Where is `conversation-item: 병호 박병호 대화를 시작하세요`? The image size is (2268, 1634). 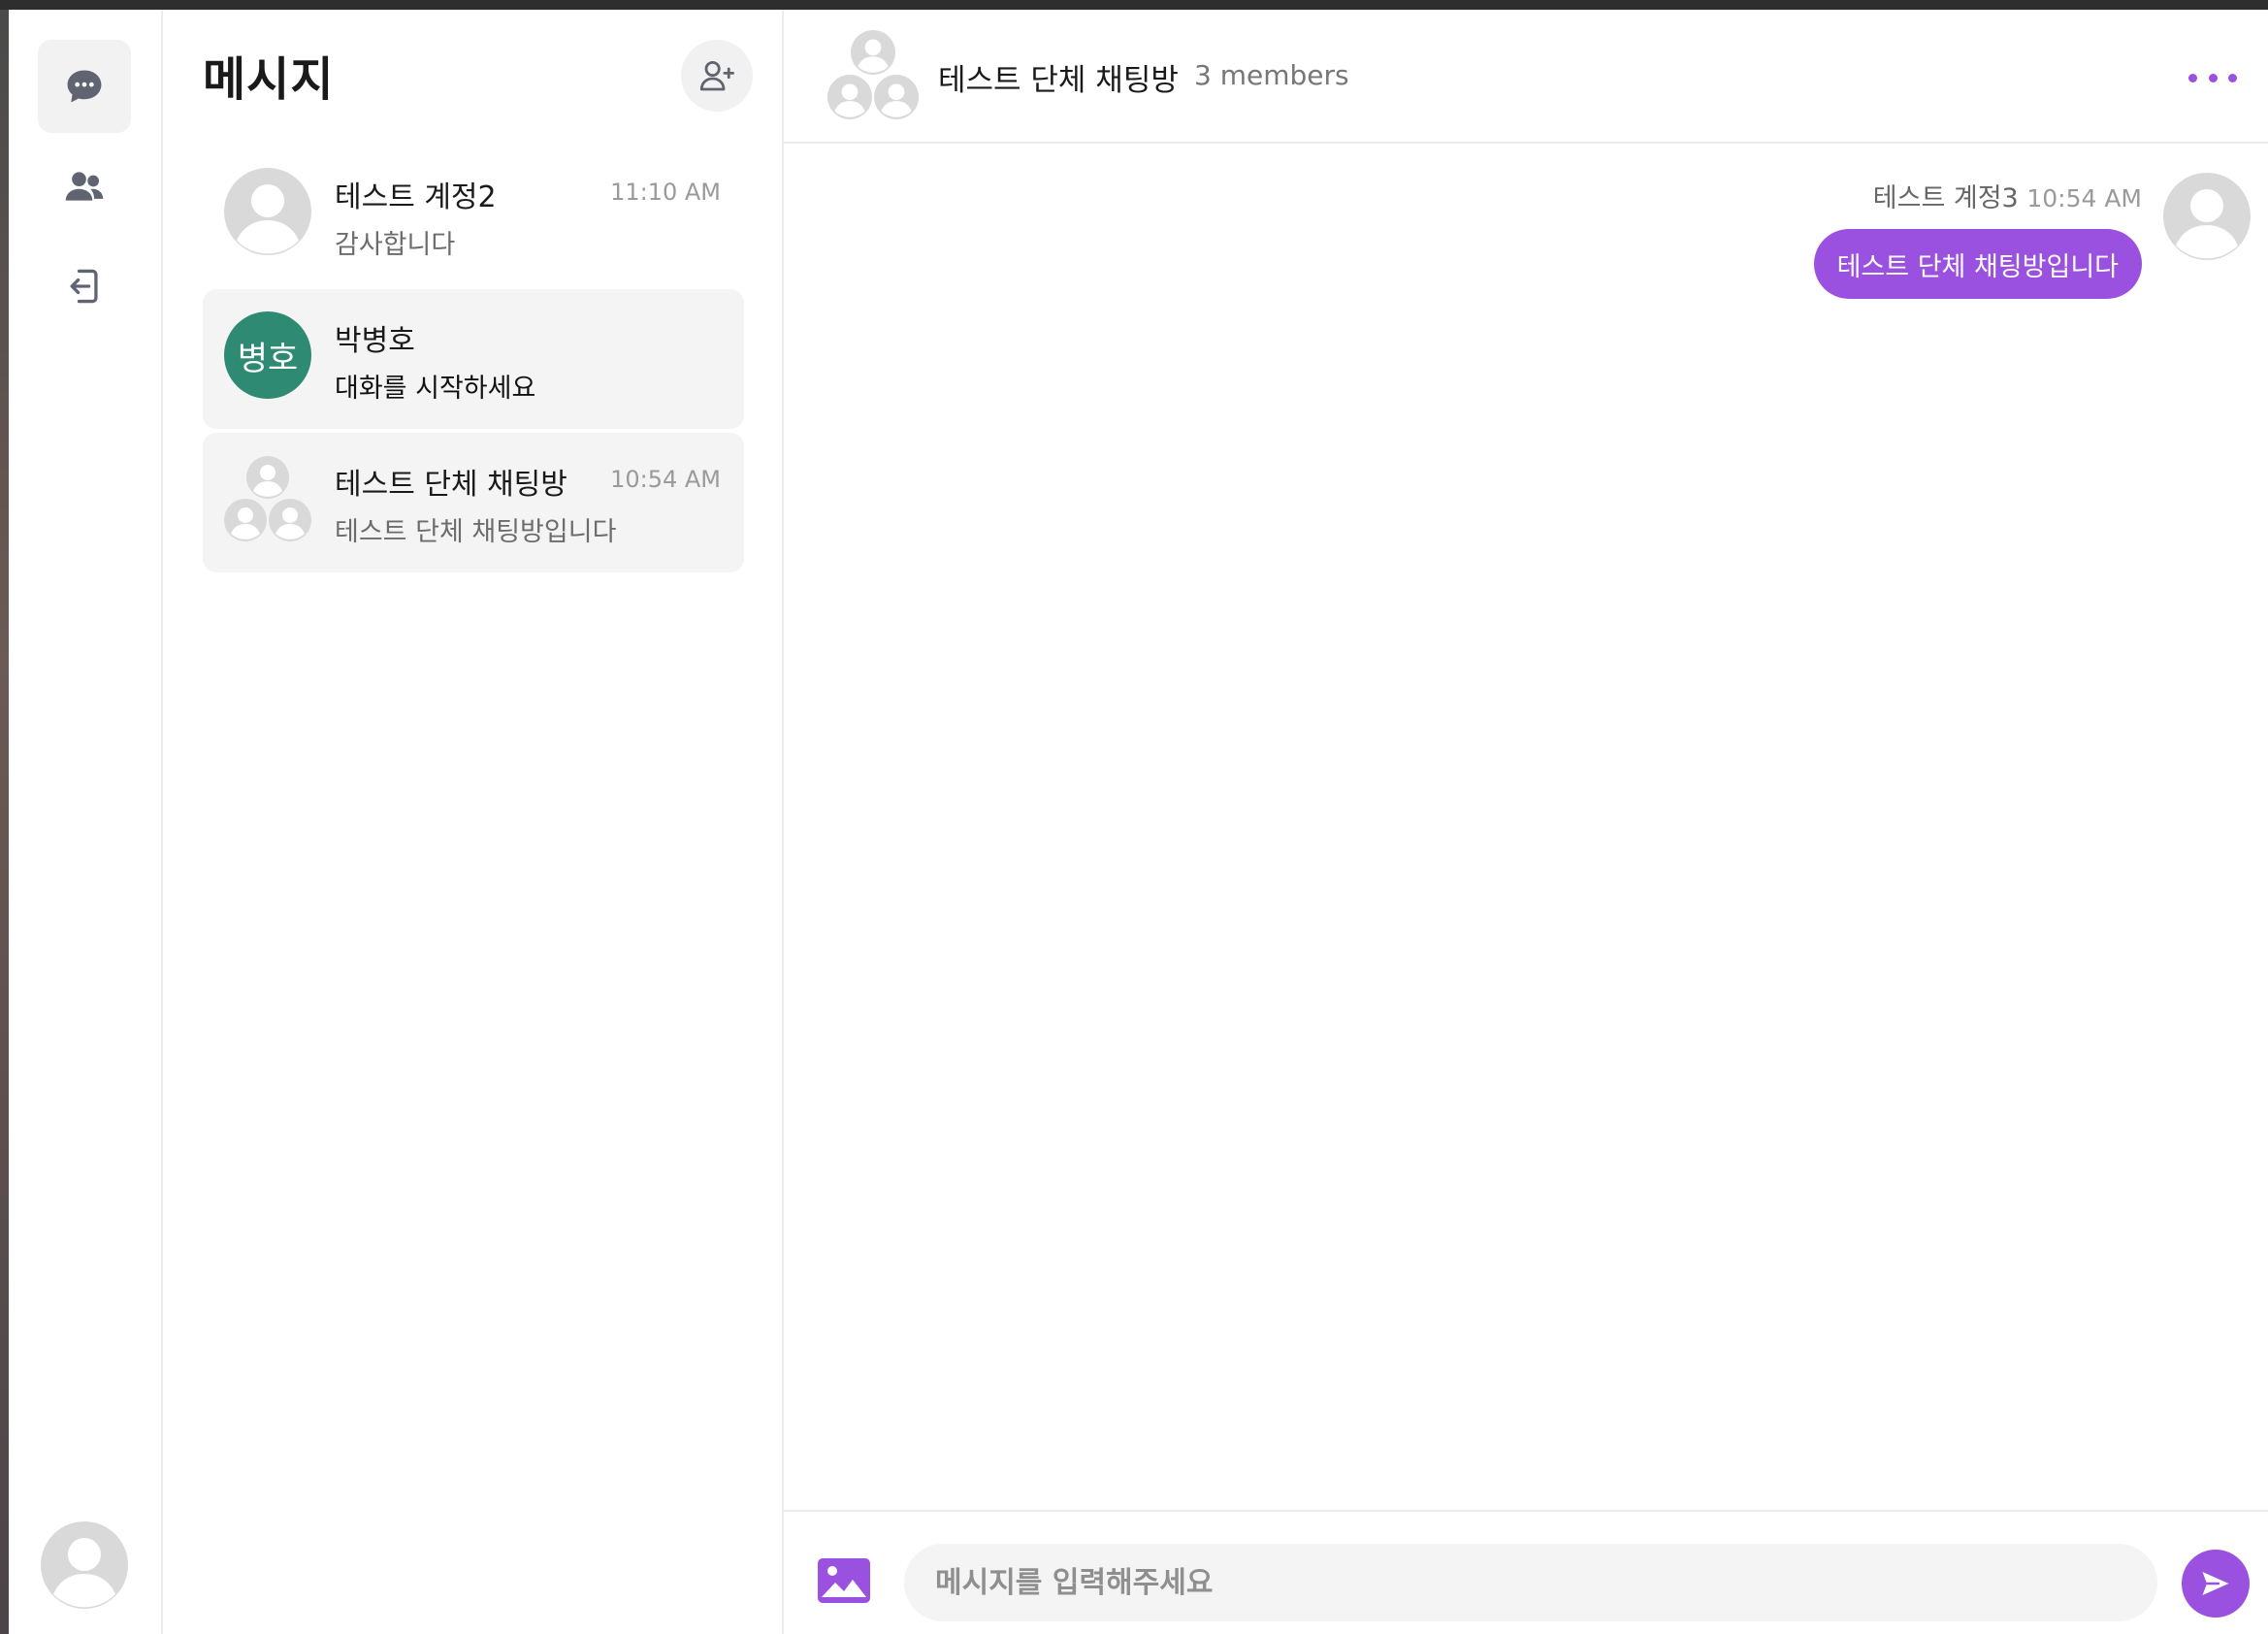 conversation-item: 병호 박병호 대화를 시작하세요 is located at coordinates (473, 359).